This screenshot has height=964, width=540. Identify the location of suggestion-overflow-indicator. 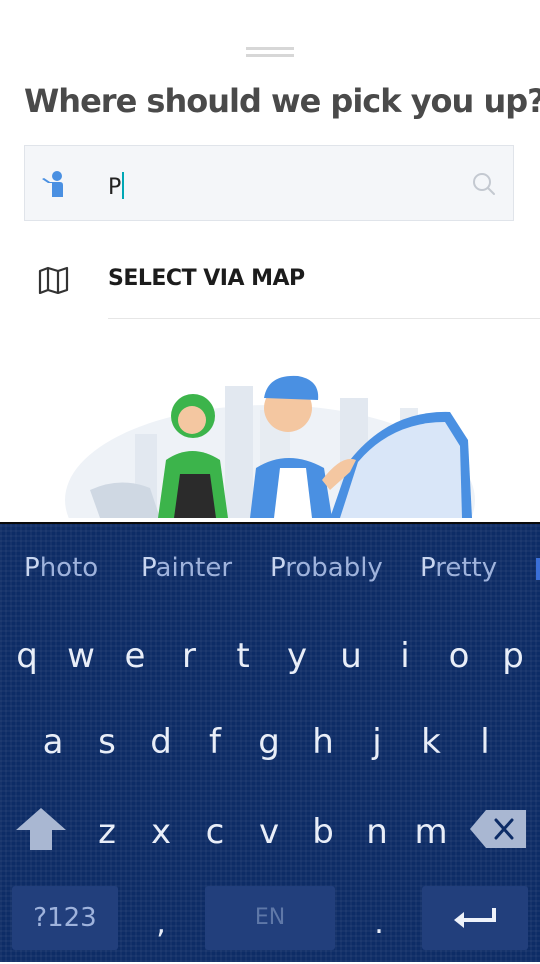
(538, 569).